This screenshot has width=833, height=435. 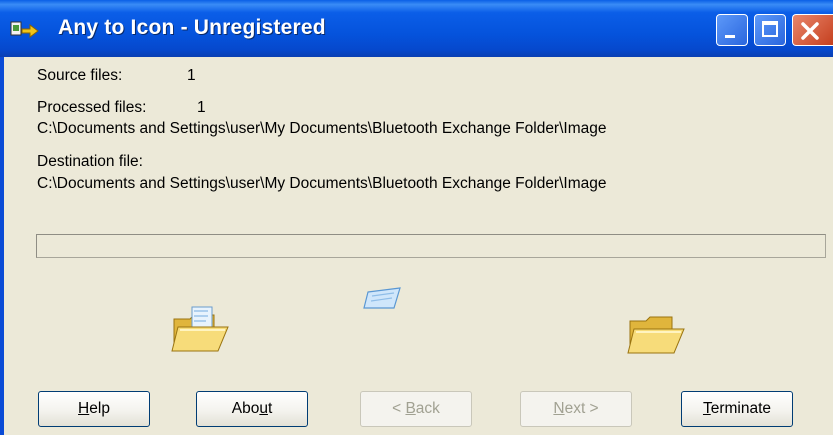 What do you see at coordinates (84, 408) in the screenshot?
I see `help-button-mnemonic: H` at bounding box center [84, 408].